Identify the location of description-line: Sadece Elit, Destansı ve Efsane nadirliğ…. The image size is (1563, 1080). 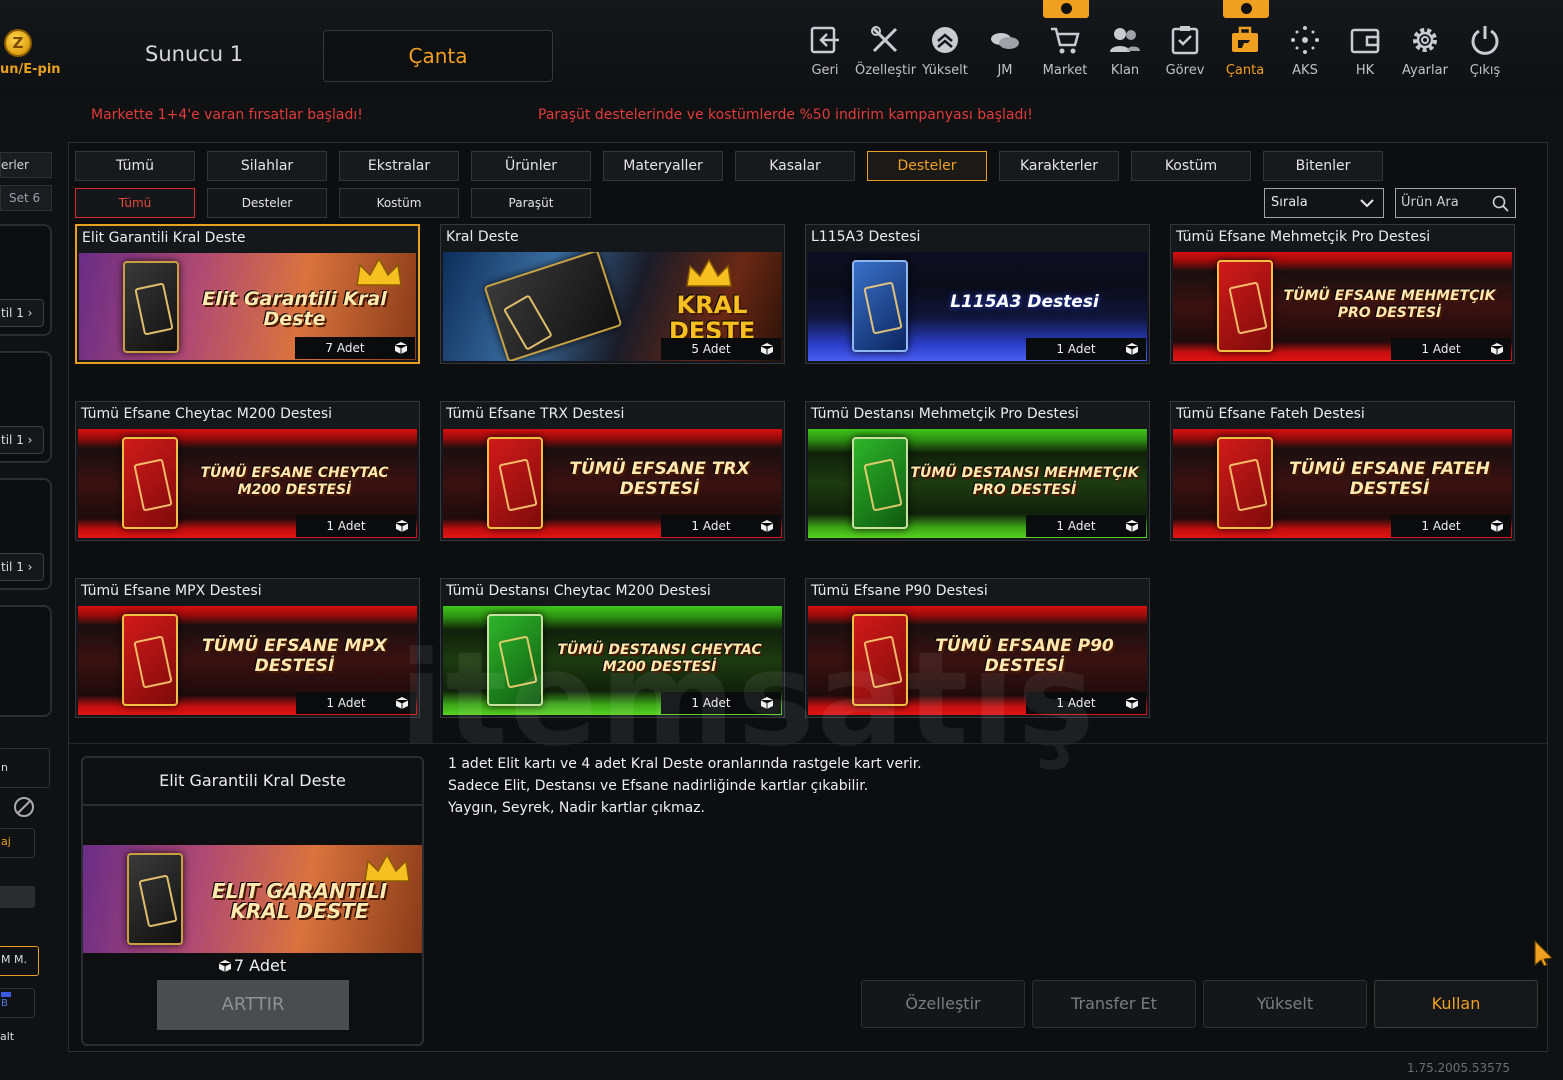
(658, 786).